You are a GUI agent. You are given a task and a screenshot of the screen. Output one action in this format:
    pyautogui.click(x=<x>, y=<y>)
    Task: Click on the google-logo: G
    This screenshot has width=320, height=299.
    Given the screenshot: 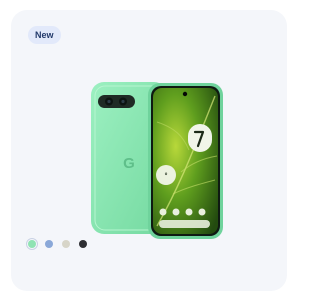 What is the action you would take?
    pyautogui.click(x=129, y=163)
    